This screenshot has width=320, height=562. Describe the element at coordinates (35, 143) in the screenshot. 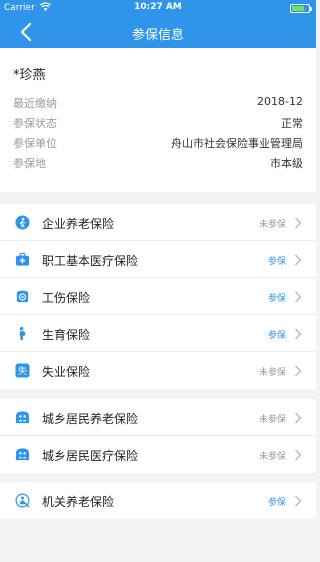

I see `info-label: 参保单位` at that location.